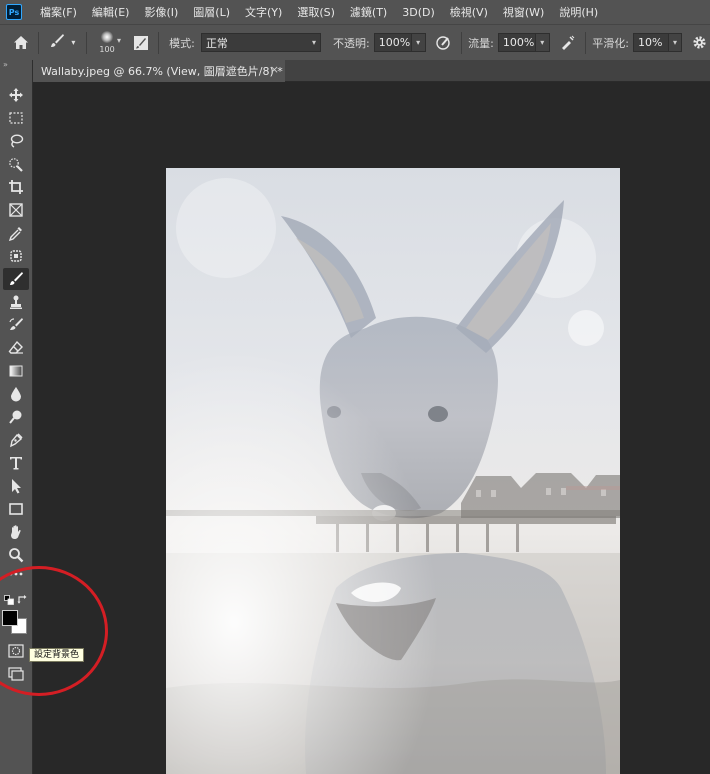 The height and width of the screenshot is (774, 710). What do you see at coordinates (10, 618) in the screenshot?
I see `foreground-color-swatch` at bounding box center [10, 618].